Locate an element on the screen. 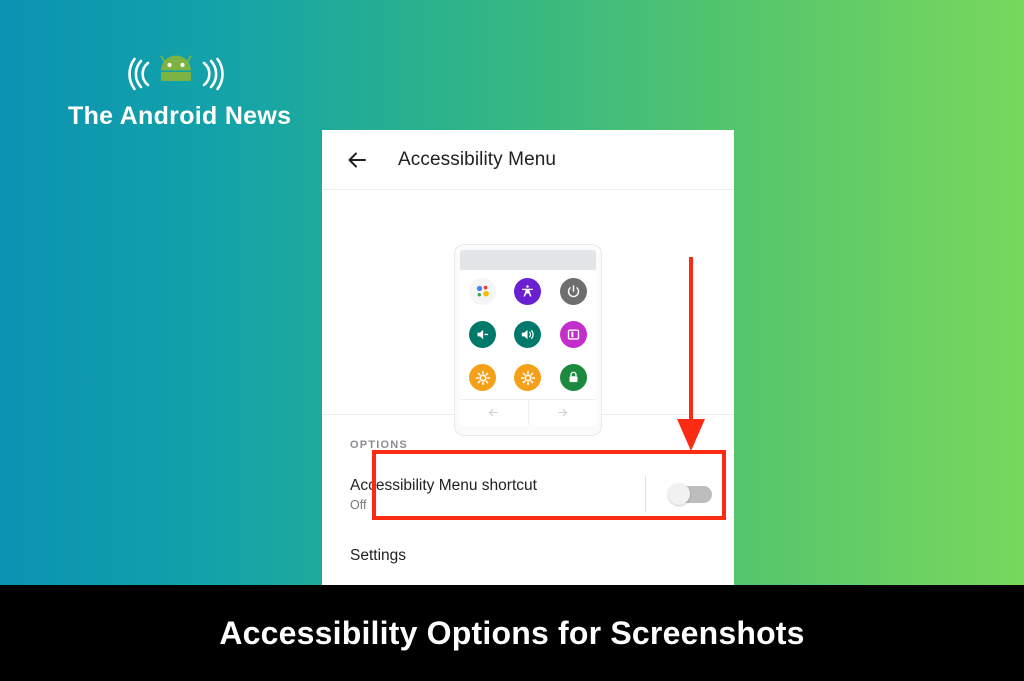 The height and width of the screenshot is (681, 1024). toggle-thumb is located at coordinates (679, 494).